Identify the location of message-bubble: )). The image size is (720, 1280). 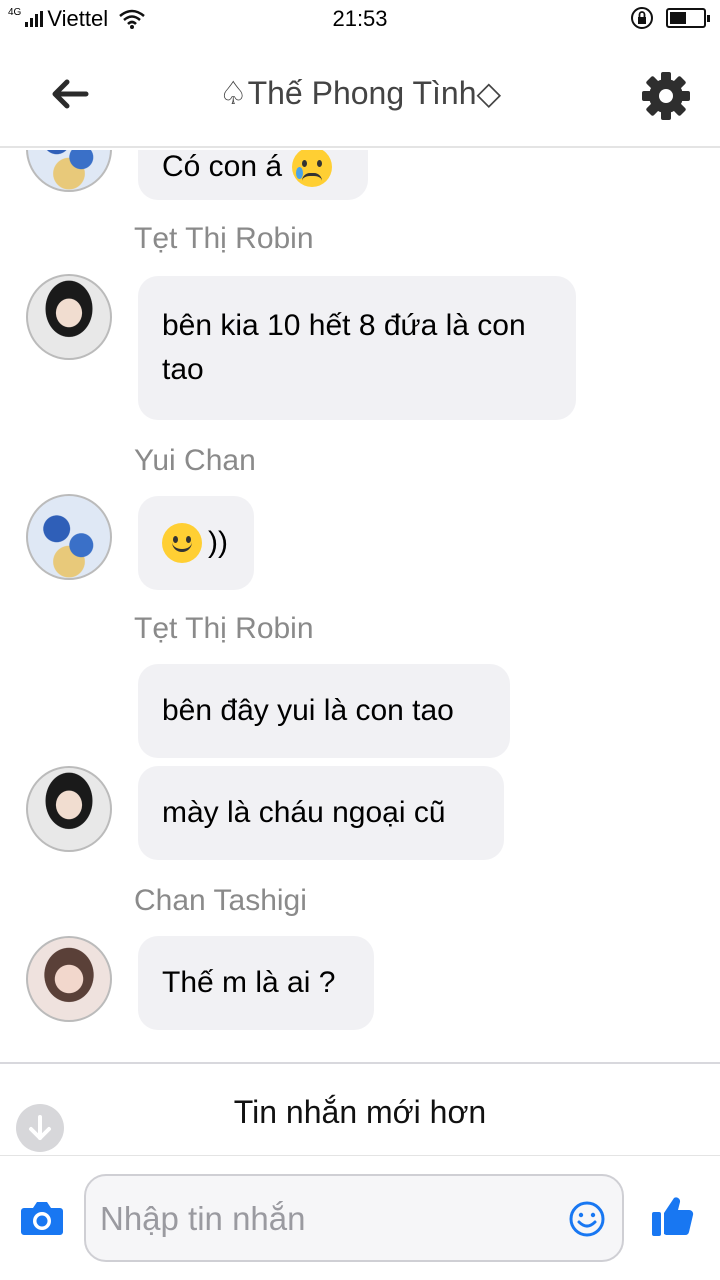
(196, 543).